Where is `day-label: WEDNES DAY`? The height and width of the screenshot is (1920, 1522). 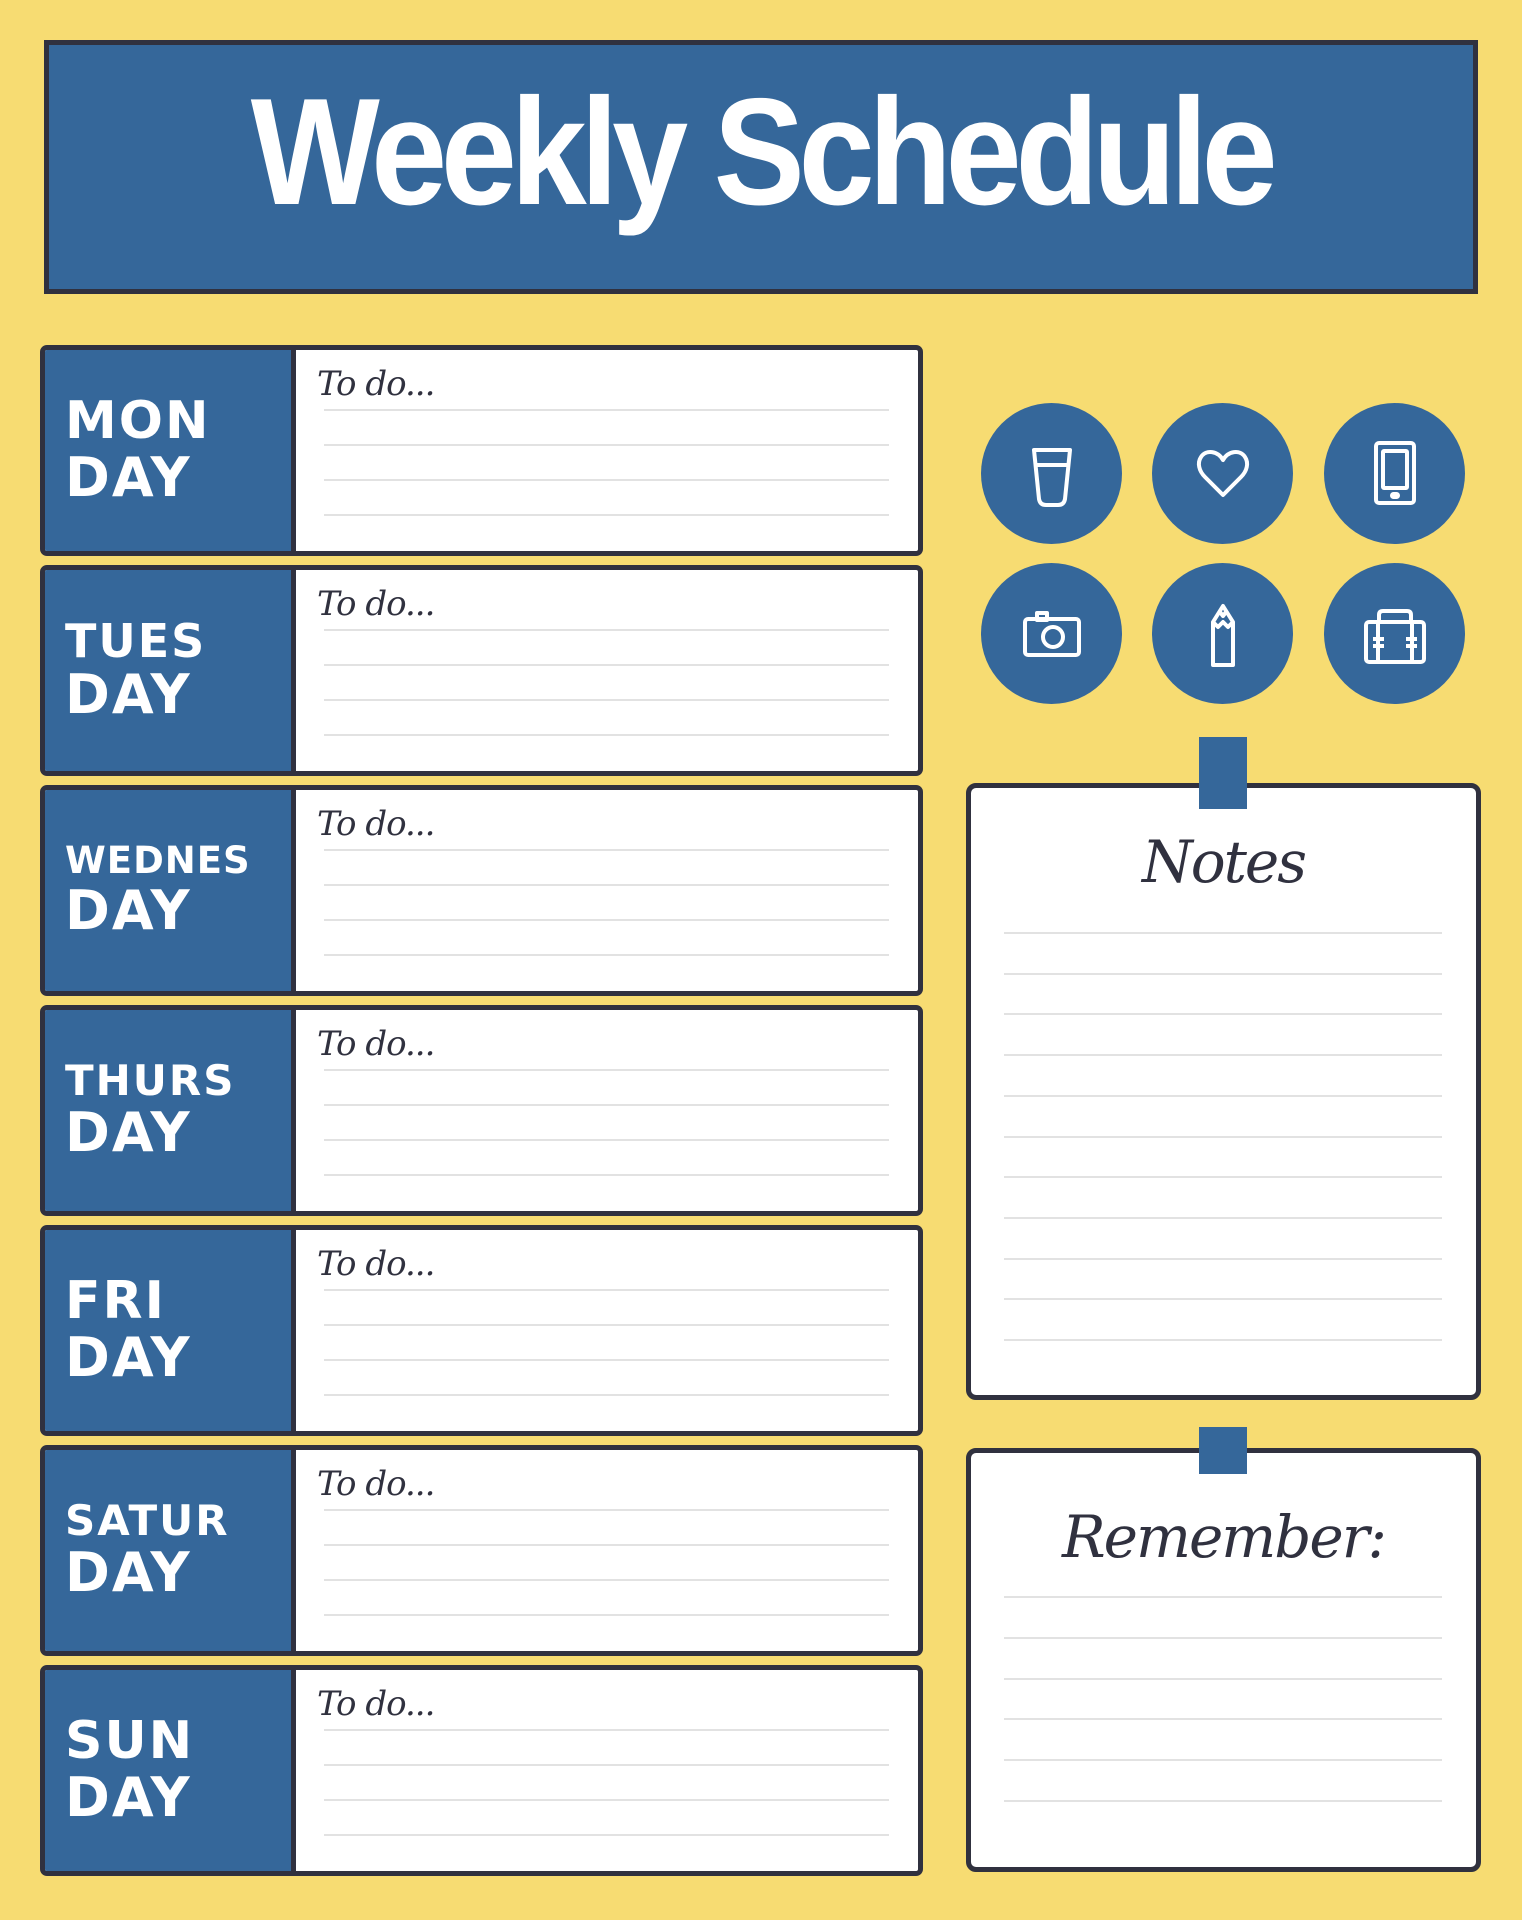 day-label: WEDNES DAY is located at coordinates (170, 890).